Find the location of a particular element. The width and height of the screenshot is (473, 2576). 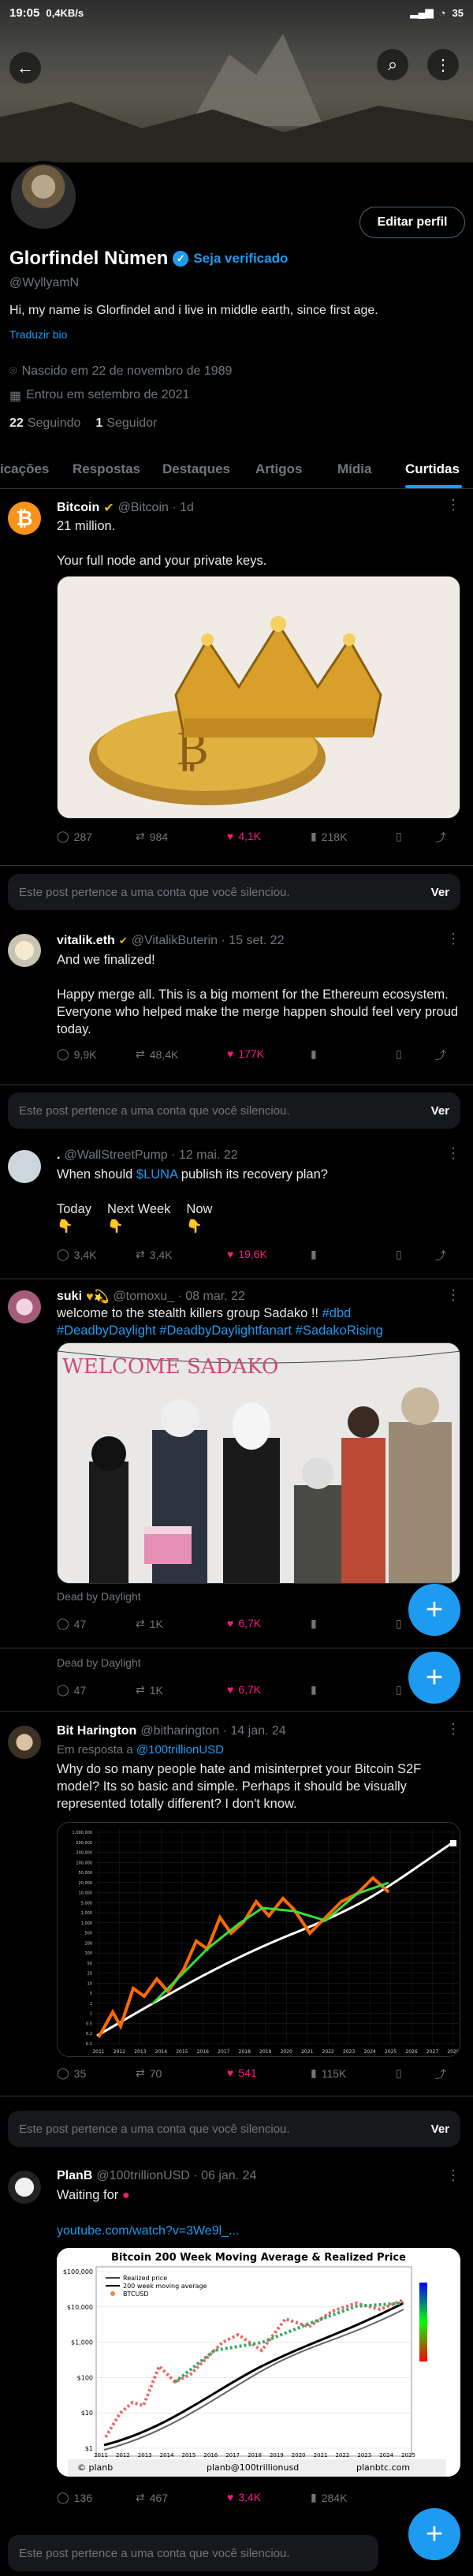

translate-bio-link: Traduzir bio is located at coordinates (38, 334).